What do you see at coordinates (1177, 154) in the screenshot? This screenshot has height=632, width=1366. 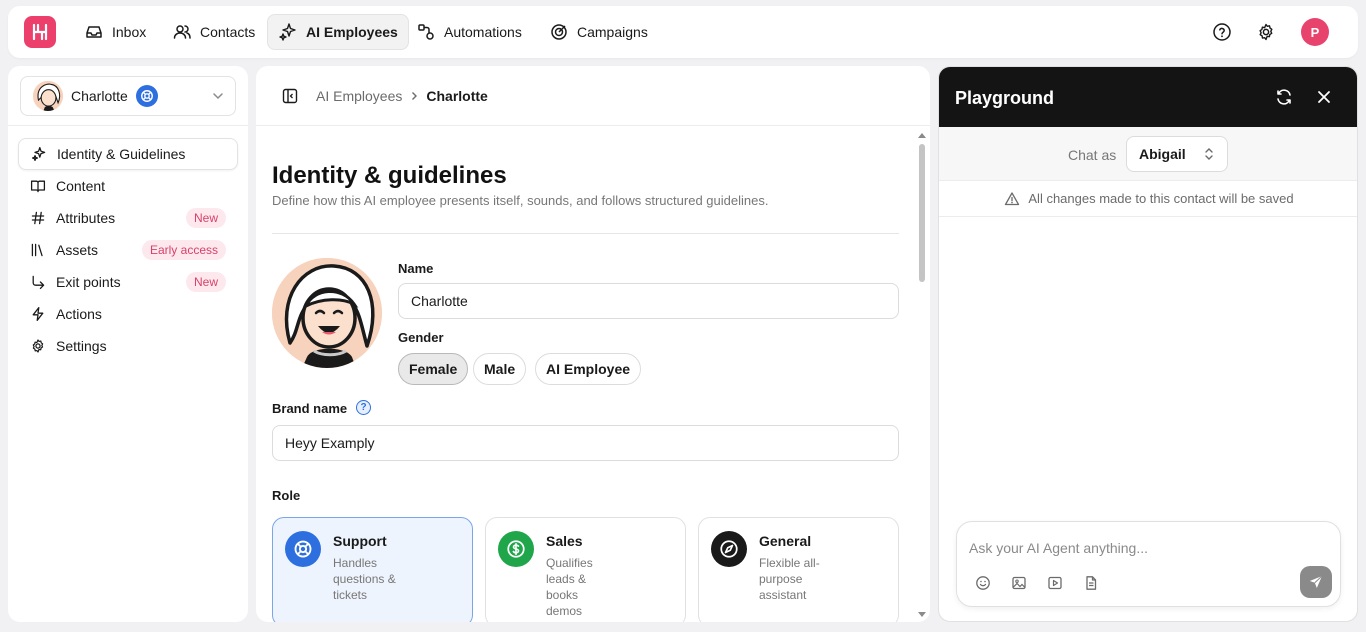 I see `chat-as-select: Abigail` at bounding box center [1177, 154].